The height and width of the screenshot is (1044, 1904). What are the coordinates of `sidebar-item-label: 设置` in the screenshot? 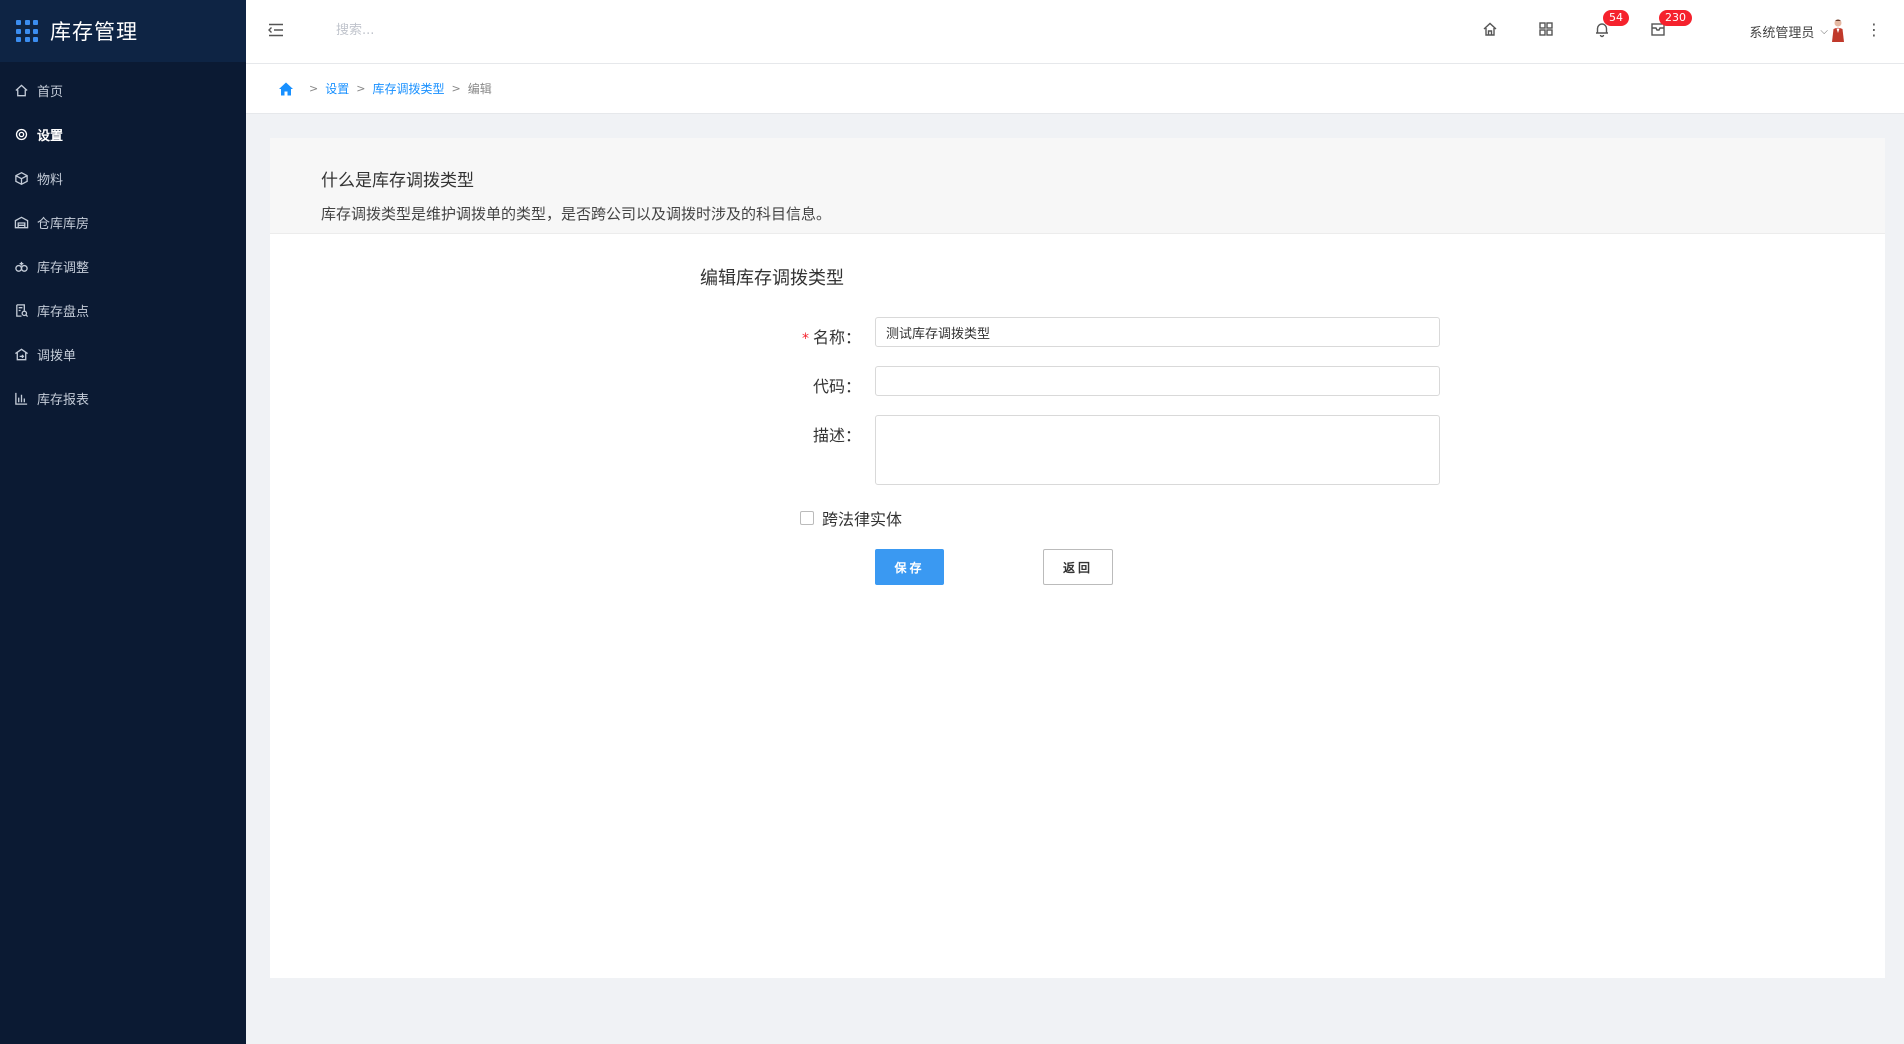 It's located at (50, 136).